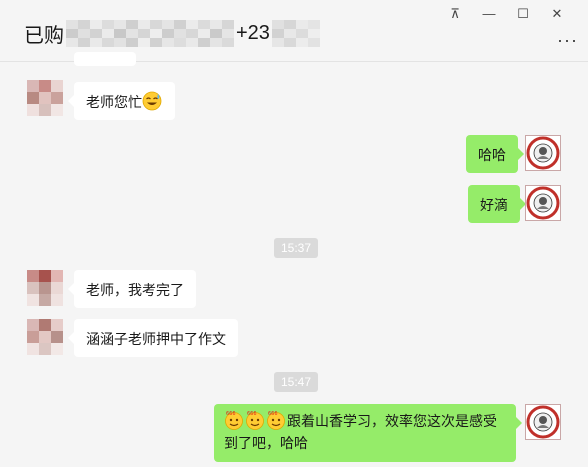 This screenshot has height=467, width=588. What do you see at coordinates (296, 382) in the screenshot?
I see `timestamp: 15:47` at bounding box center [296, 382].